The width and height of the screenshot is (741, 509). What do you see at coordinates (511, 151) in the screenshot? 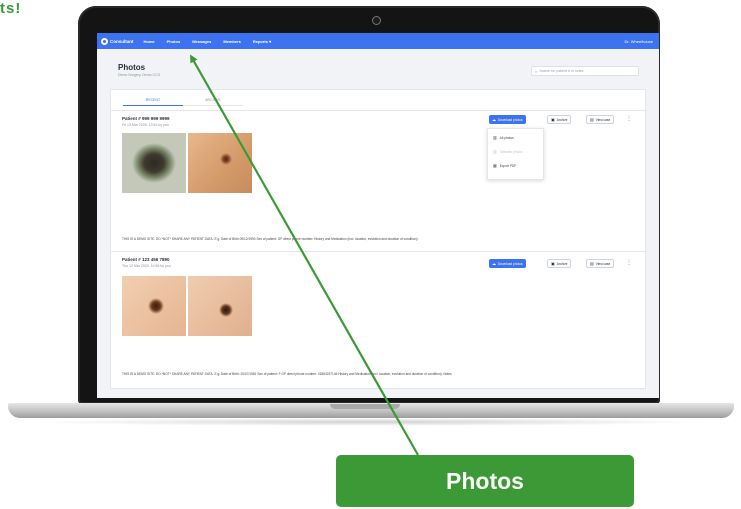
I see `dropdown-selected-photos-label: Selected photos` at bounding box center [511, 151].